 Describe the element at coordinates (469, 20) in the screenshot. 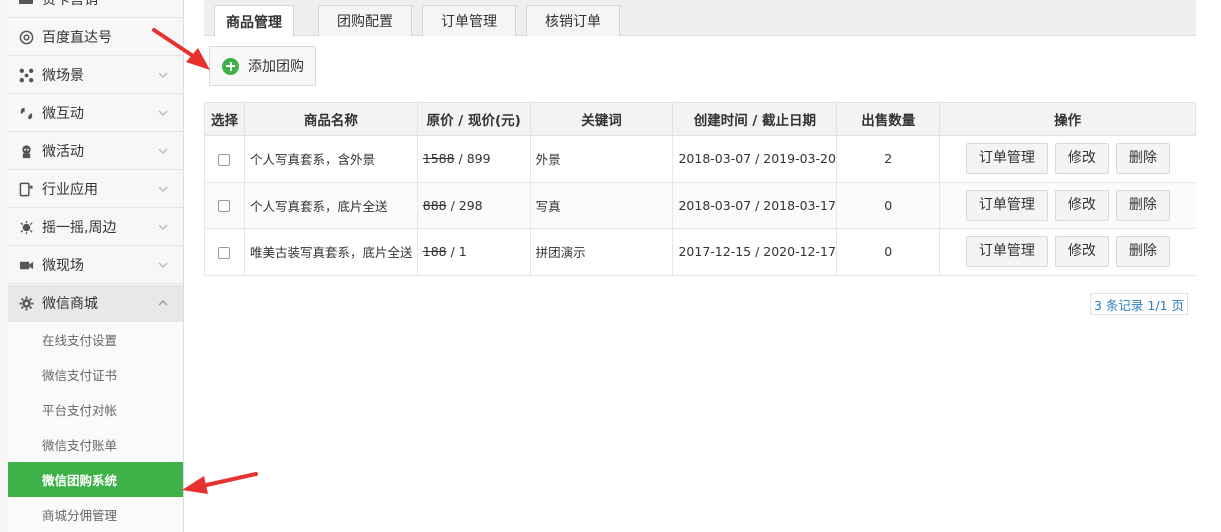

I see `tab-order-management: 订单管理` at that location.